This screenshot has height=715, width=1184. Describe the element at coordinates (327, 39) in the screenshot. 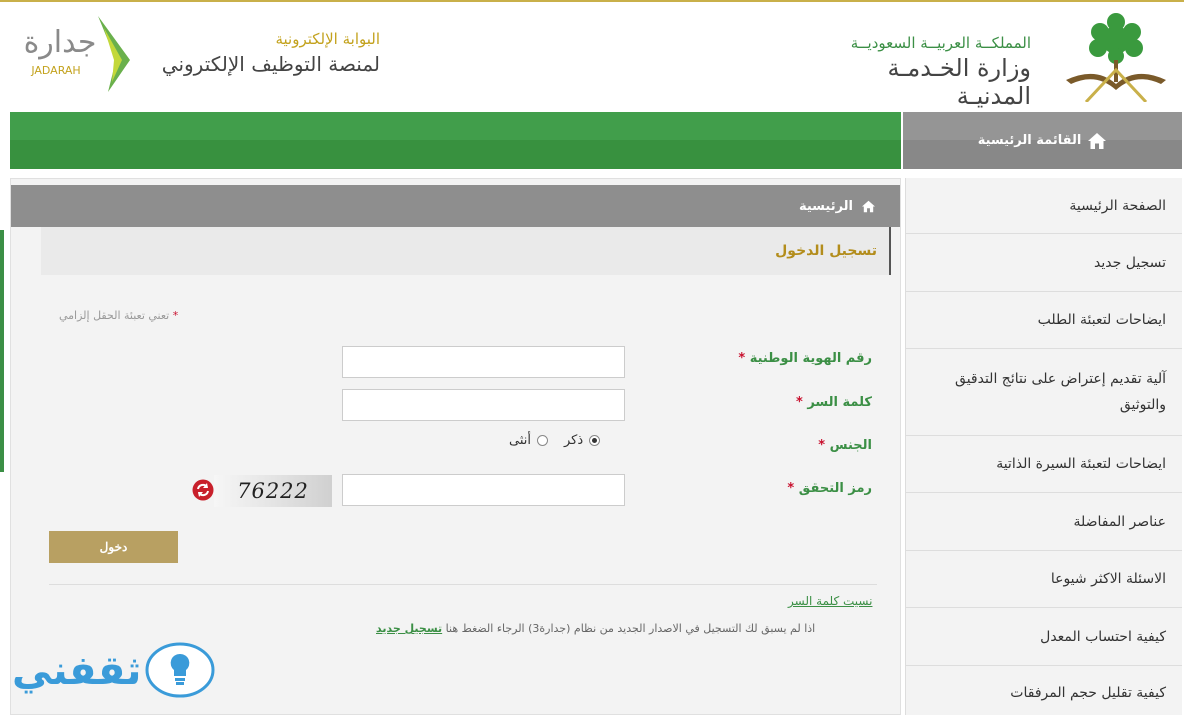

I see `jadarah-portal-label: البوابة الإلكترونية` at that location.